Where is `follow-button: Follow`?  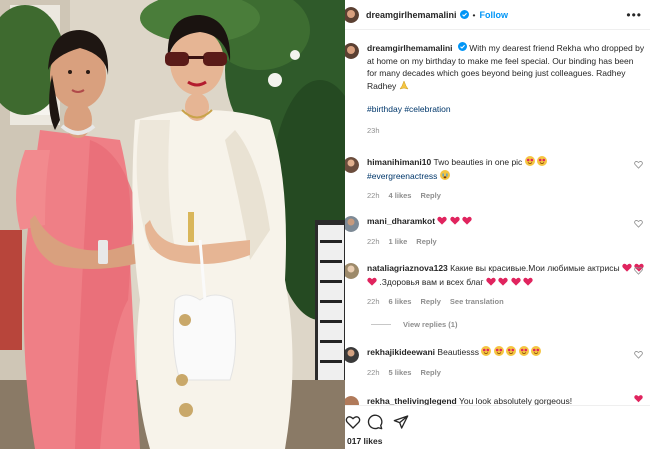 follow-button: Follow is located at coordinates (494, 15).